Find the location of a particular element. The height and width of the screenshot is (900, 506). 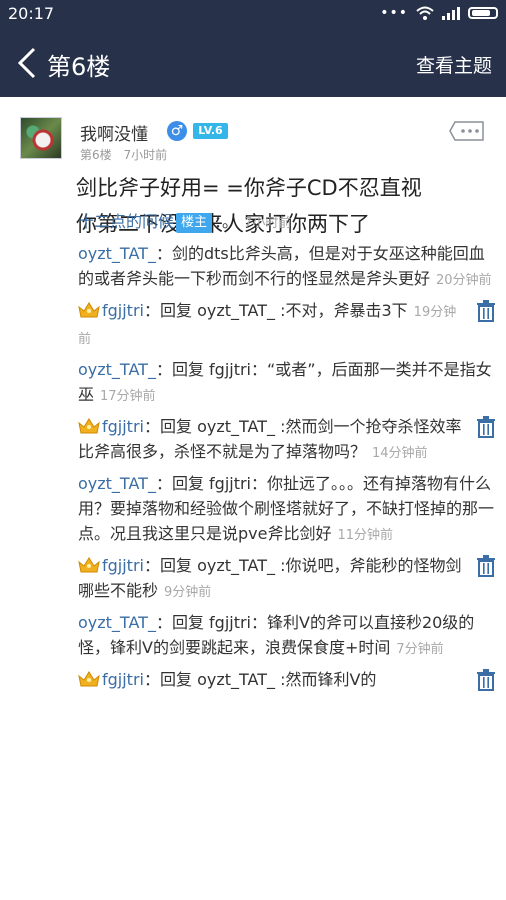

post-meta: 第6楼 7小时前 is located at coordinates (123, 154).